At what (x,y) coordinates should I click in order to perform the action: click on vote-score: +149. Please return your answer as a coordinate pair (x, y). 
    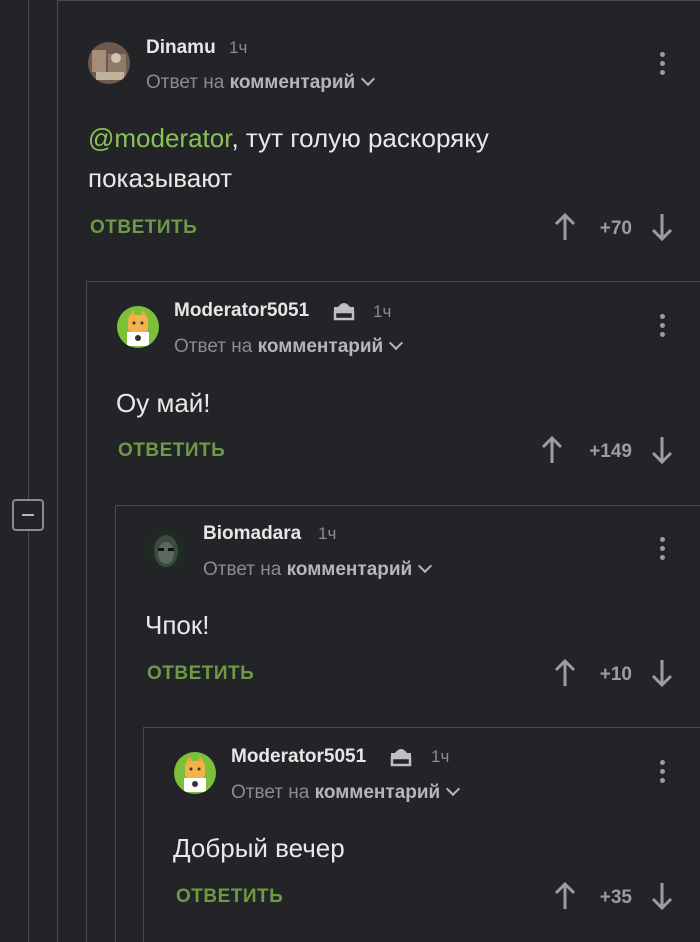
    Looking at the image, I should click on (610, 451).